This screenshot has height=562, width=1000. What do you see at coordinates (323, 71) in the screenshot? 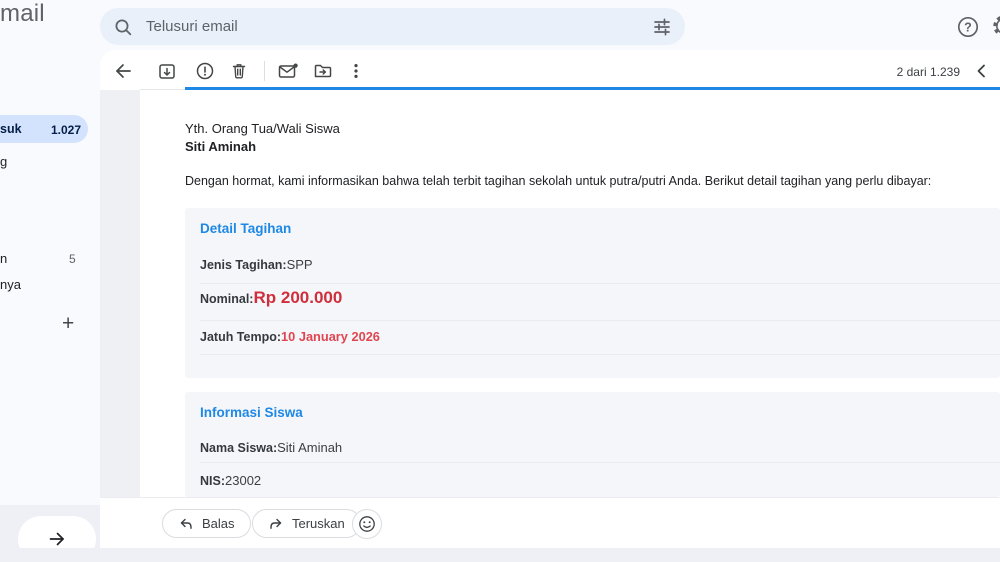
I see `move-to-folder-icon` at bounding box center [323, 71].